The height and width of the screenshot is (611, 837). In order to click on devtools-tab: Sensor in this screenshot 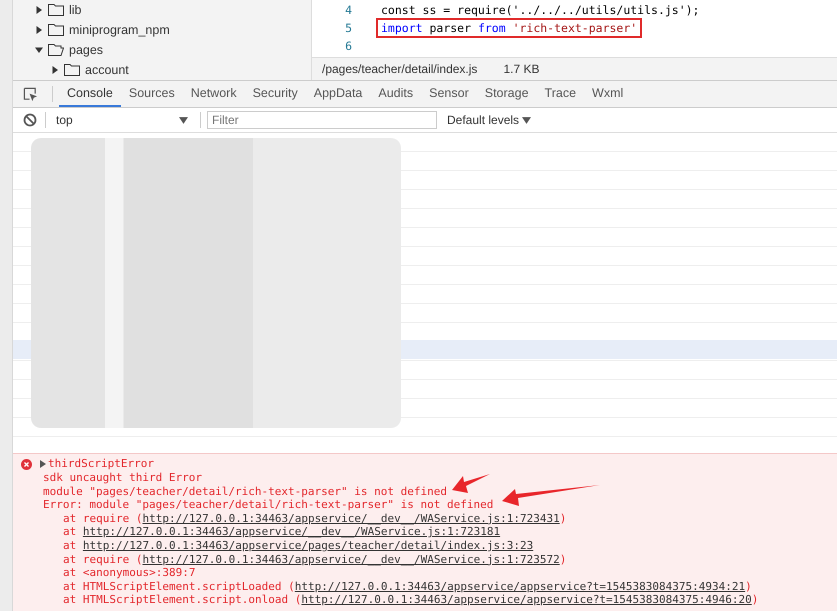, I will do `click(449, 94)`.